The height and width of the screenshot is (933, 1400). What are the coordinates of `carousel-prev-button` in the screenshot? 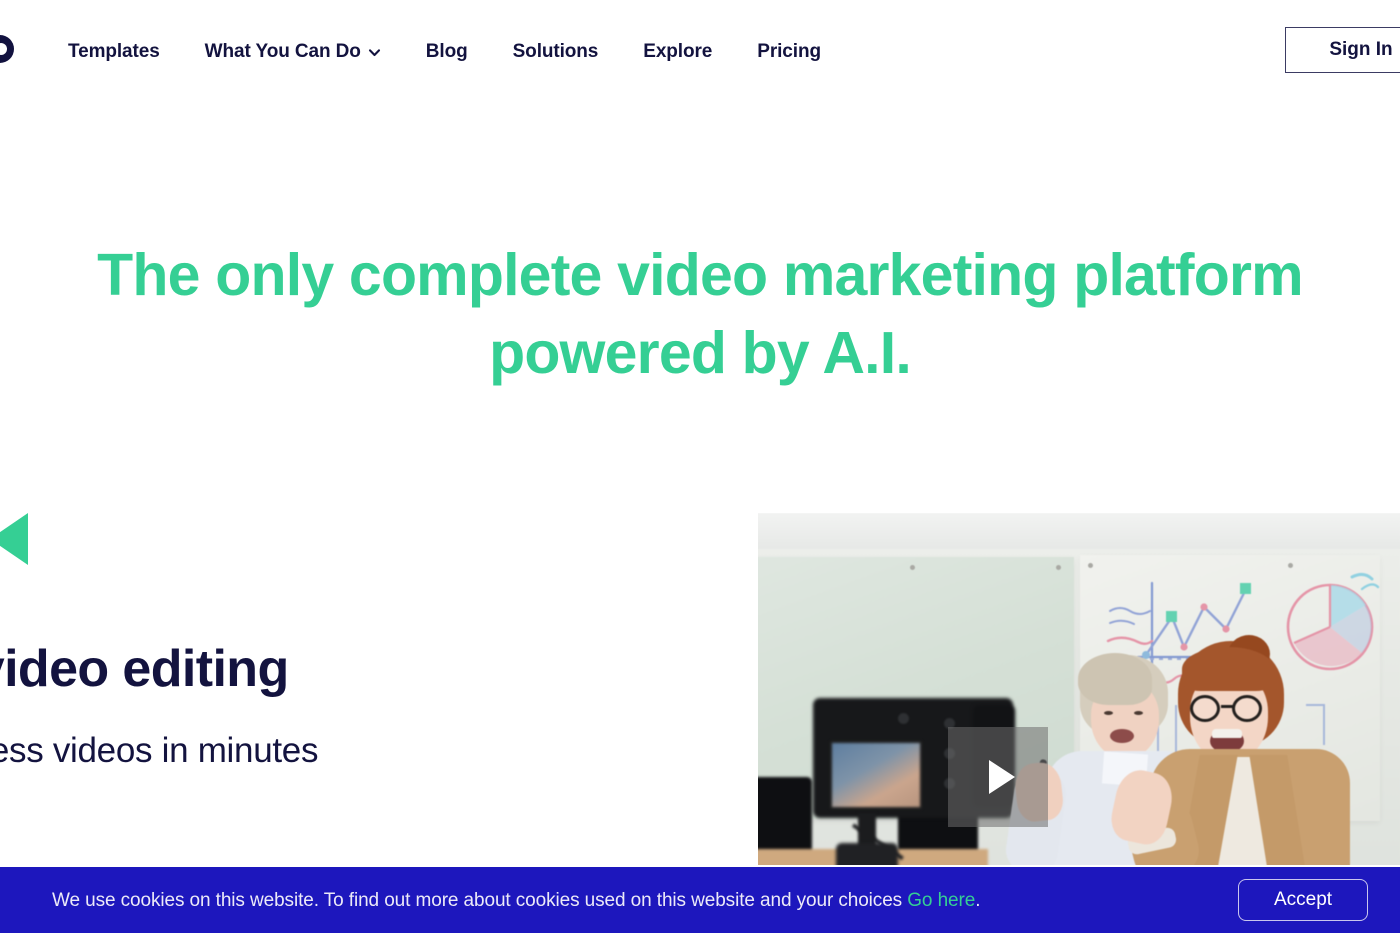 It's located at (15, 539).